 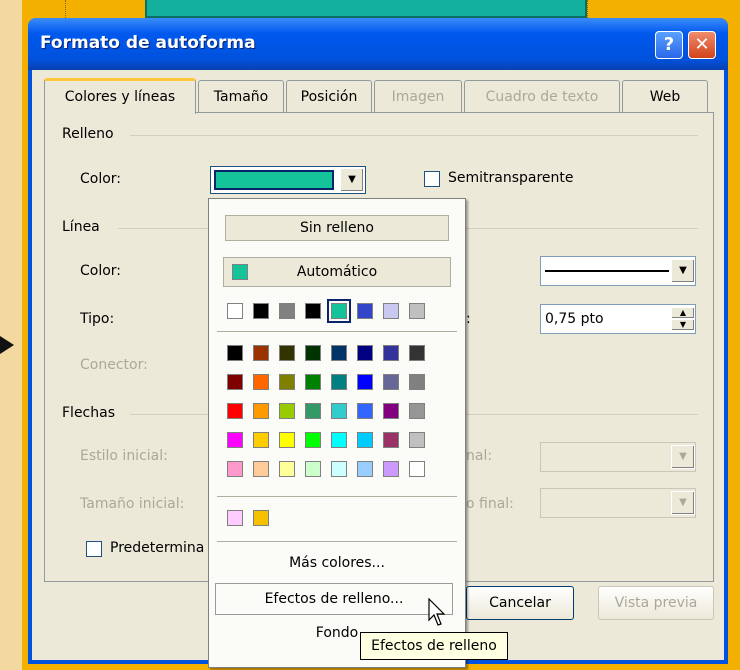 I want to click on tab-cuadro-de-texto: Cuadro de texto, so click(x=542, y=96).